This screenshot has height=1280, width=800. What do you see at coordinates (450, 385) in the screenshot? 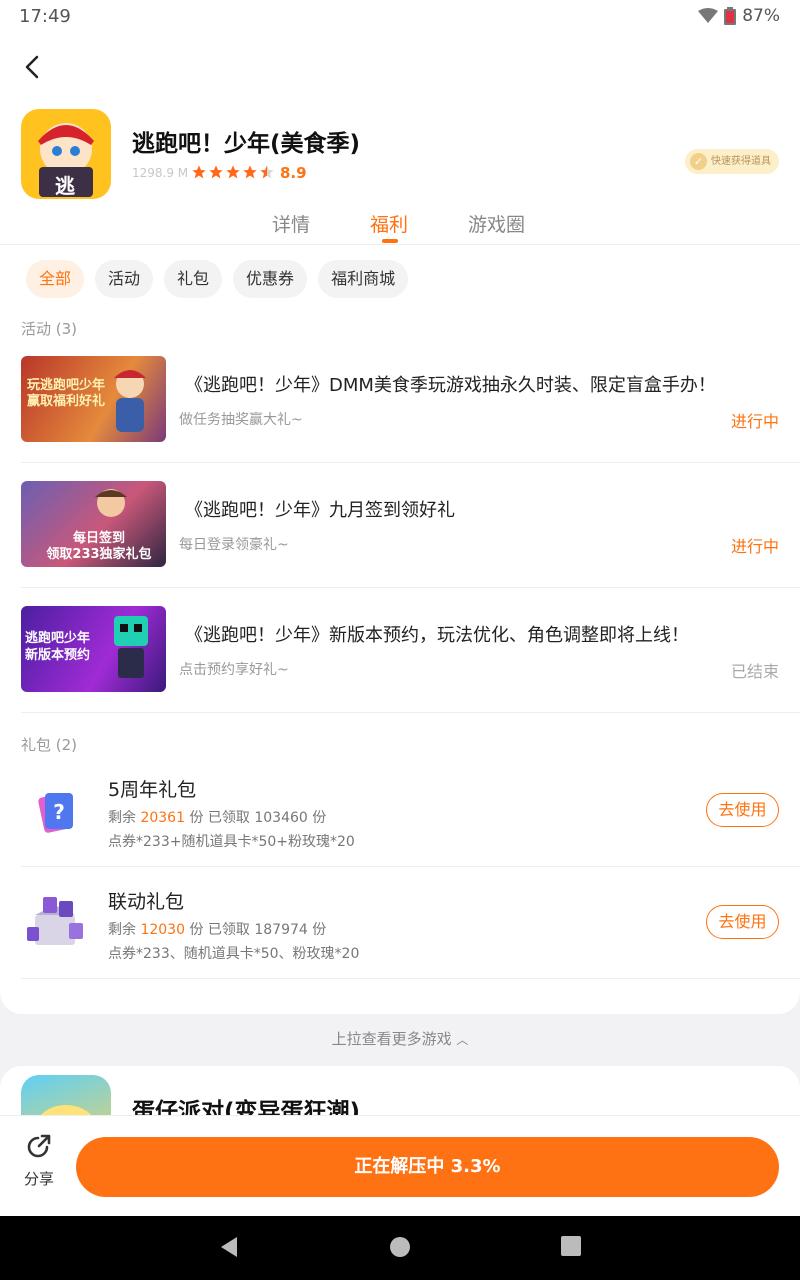
I see `activity-title: 《逃跑吧！少年》DMM美食季玩游戏抽永久时装、限定盲盒手办！` at bounding box center [450, 385].